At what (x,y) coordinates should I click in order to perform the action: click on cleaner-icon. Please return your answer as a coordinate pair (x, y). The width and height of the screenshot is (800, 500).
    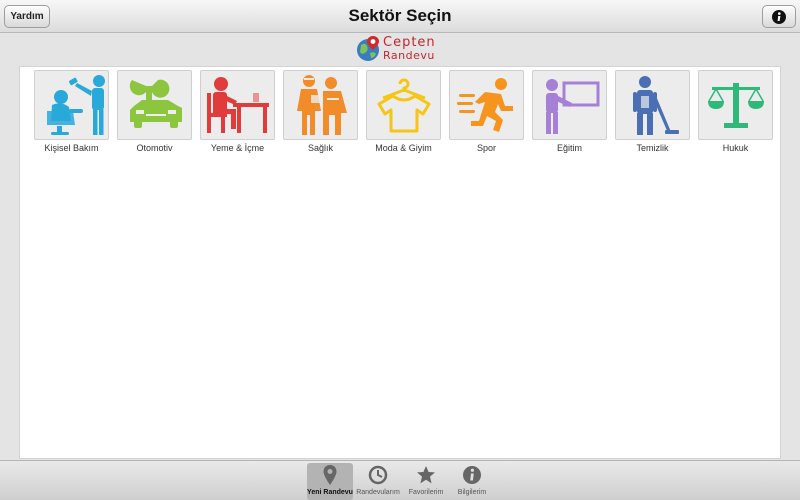
    Looking at the image, I should click on (655, 105).